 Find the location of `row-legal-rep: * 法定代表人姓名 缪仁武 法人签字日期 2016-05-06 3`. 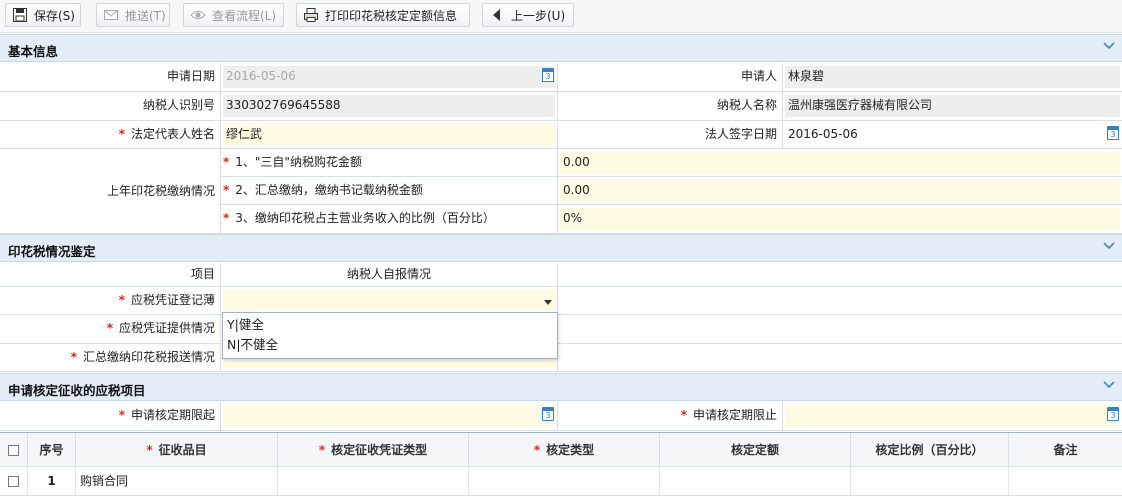

row-legal-rep: * 法定代表人姓名 缪仁武 法人签字日期 2016-05-06 3 is located at coordinates (561, 135).